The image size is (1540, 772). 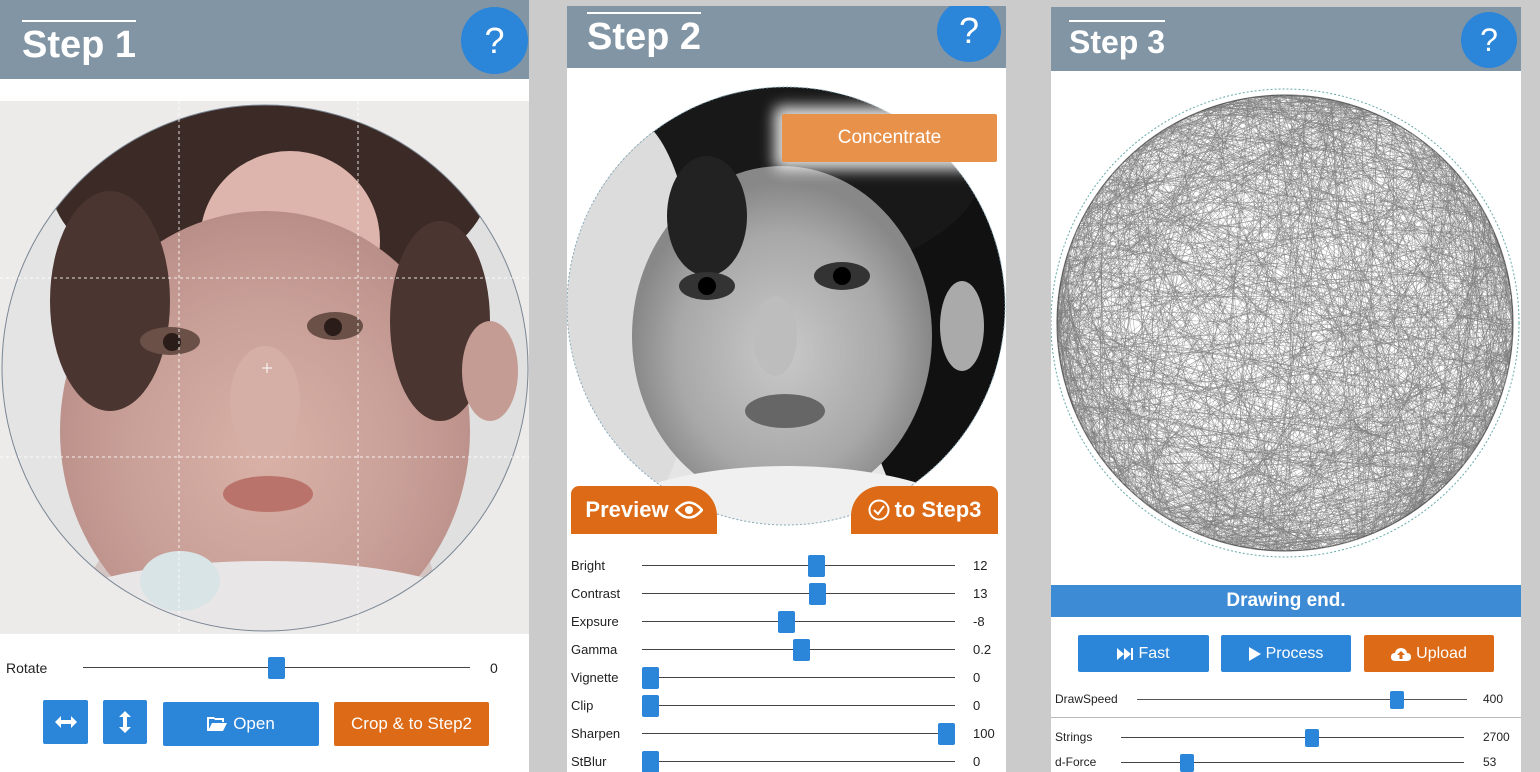 I want to click on step2-slider-value: 100, so click(x=984, y=733).